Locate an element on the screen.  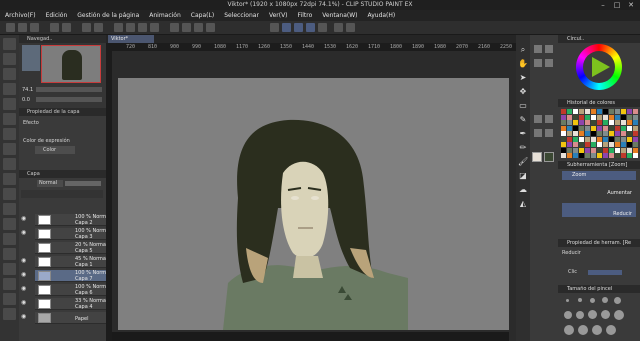
tool-property-slider is located at coordinates (605, 272).